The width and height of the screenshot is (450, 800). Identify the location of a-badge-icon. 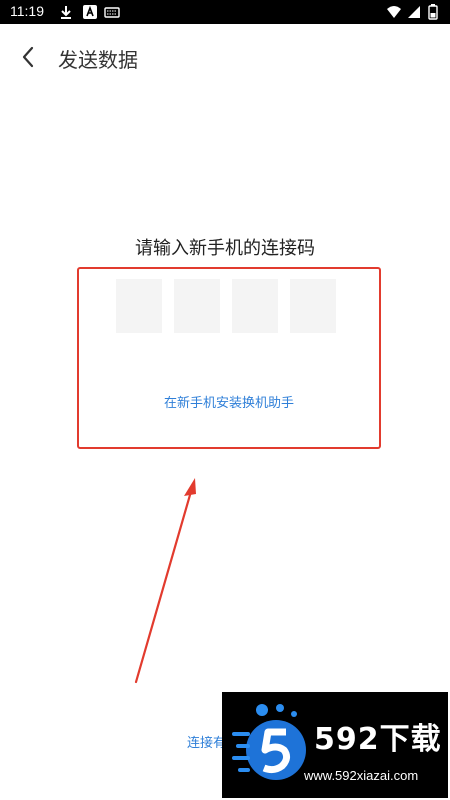
(90, 12).